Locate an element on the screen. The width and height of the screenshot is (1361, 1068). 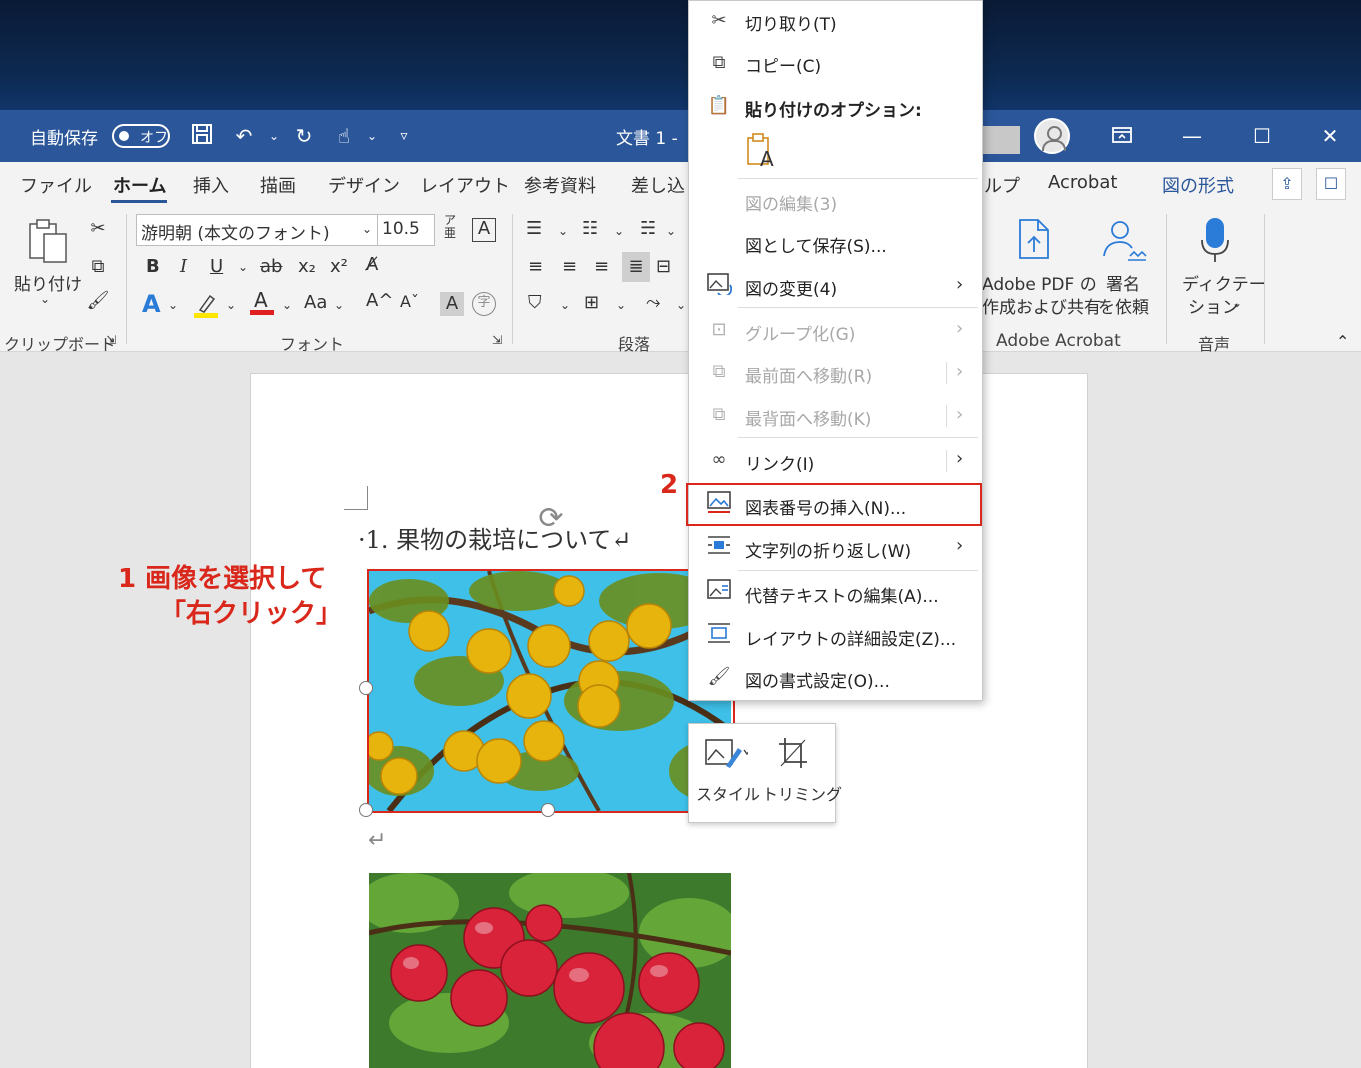
clear-formatting-icon: A̸ is located at coordinates (372, 264).